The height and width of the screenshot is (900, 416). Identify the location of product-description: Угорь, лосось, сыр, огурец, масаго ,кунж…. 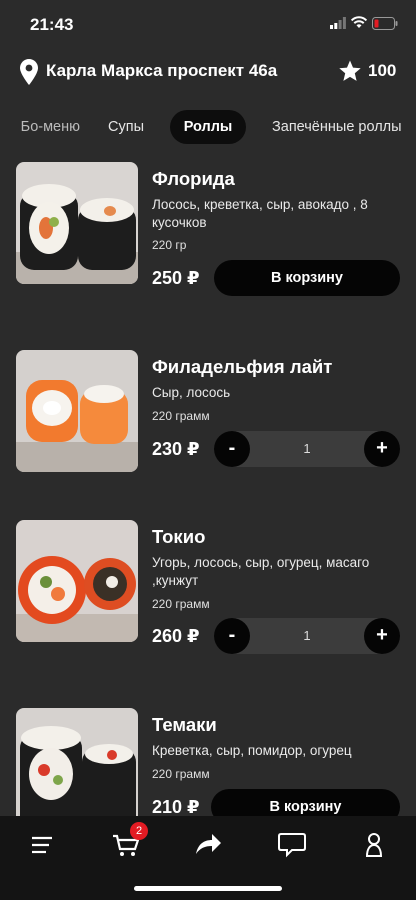
(261, 571).